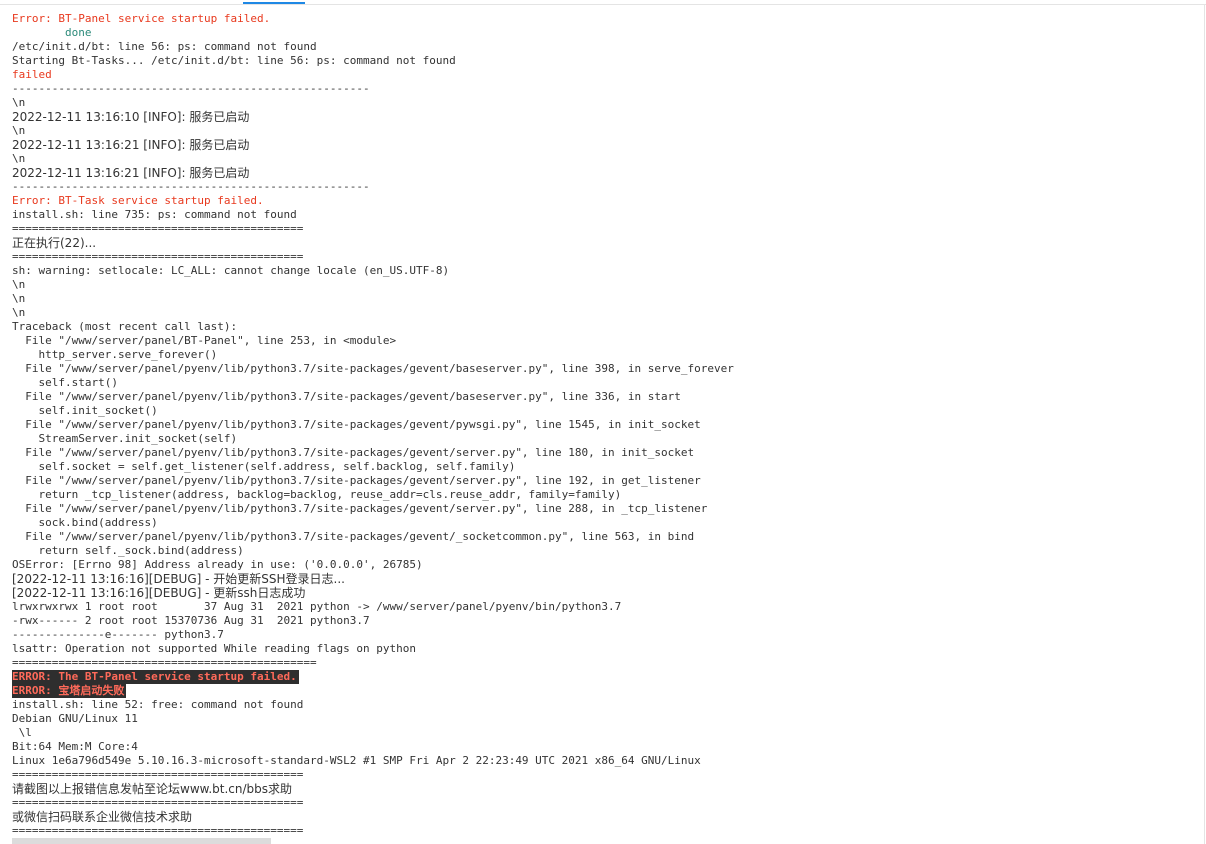  I want to click on tab-bar-divider, so click(603, 4).